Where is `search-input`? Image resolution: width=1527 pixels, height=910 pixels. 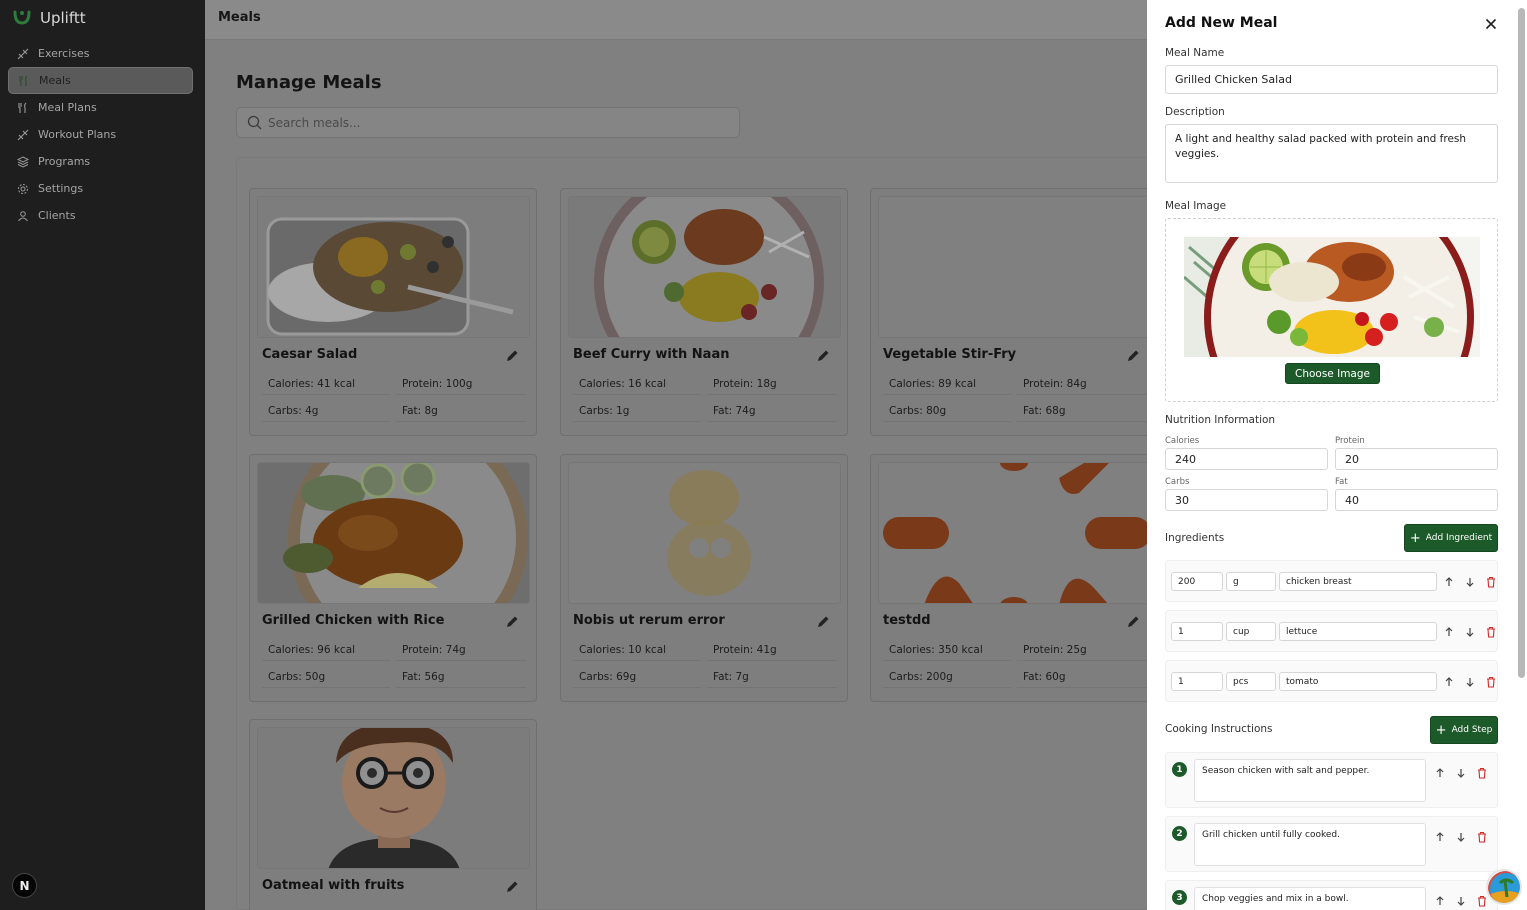
search-input is located at coordinates (488, 122).